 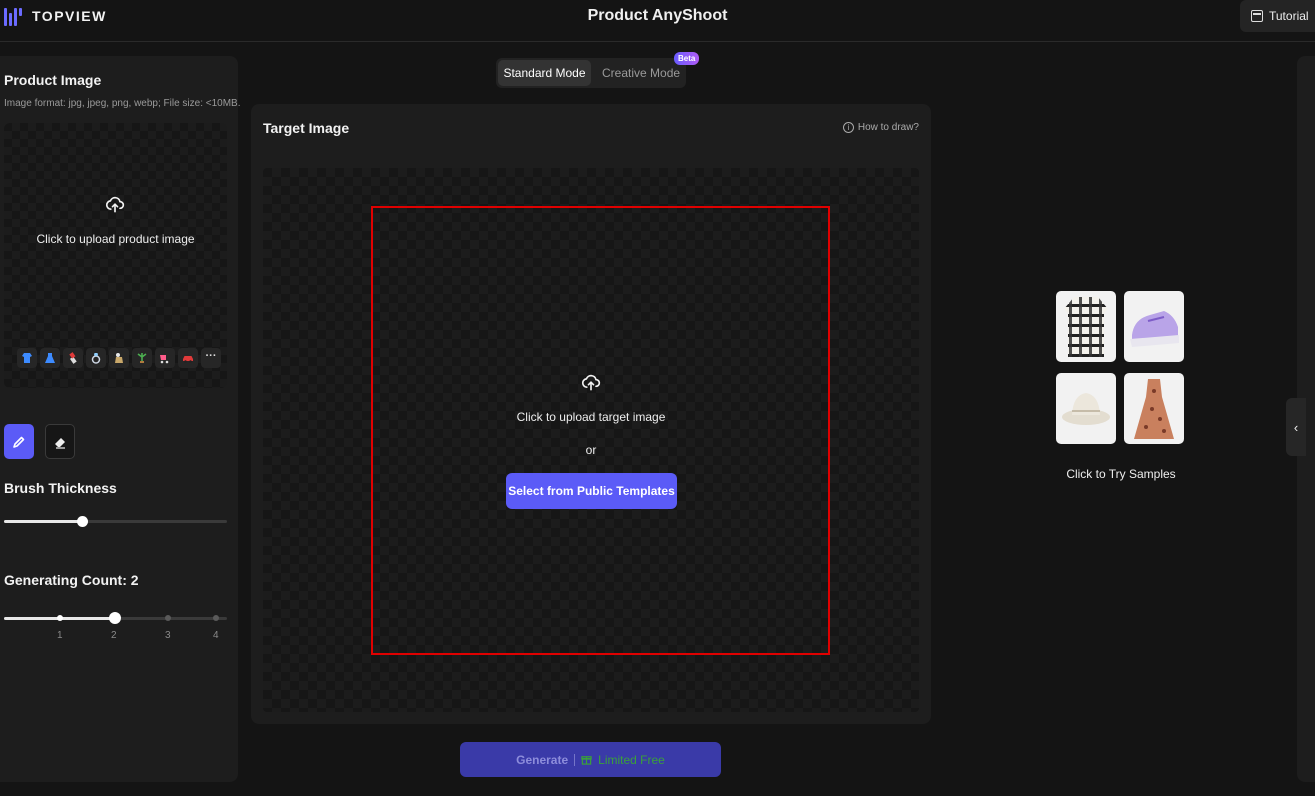 What do you see at coordinates (27, 358) in the screenshot?
I see `shirt-icon` at bounding box center [27, 358].